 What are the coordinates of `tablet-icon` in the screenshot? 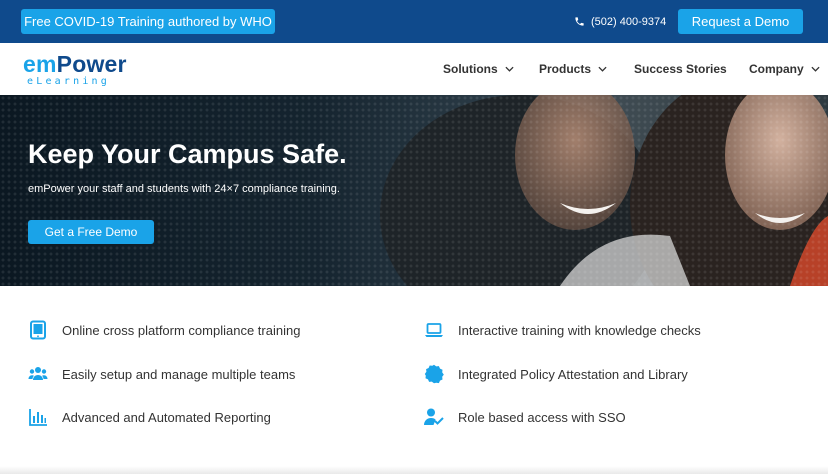 It's located at (38, 330).